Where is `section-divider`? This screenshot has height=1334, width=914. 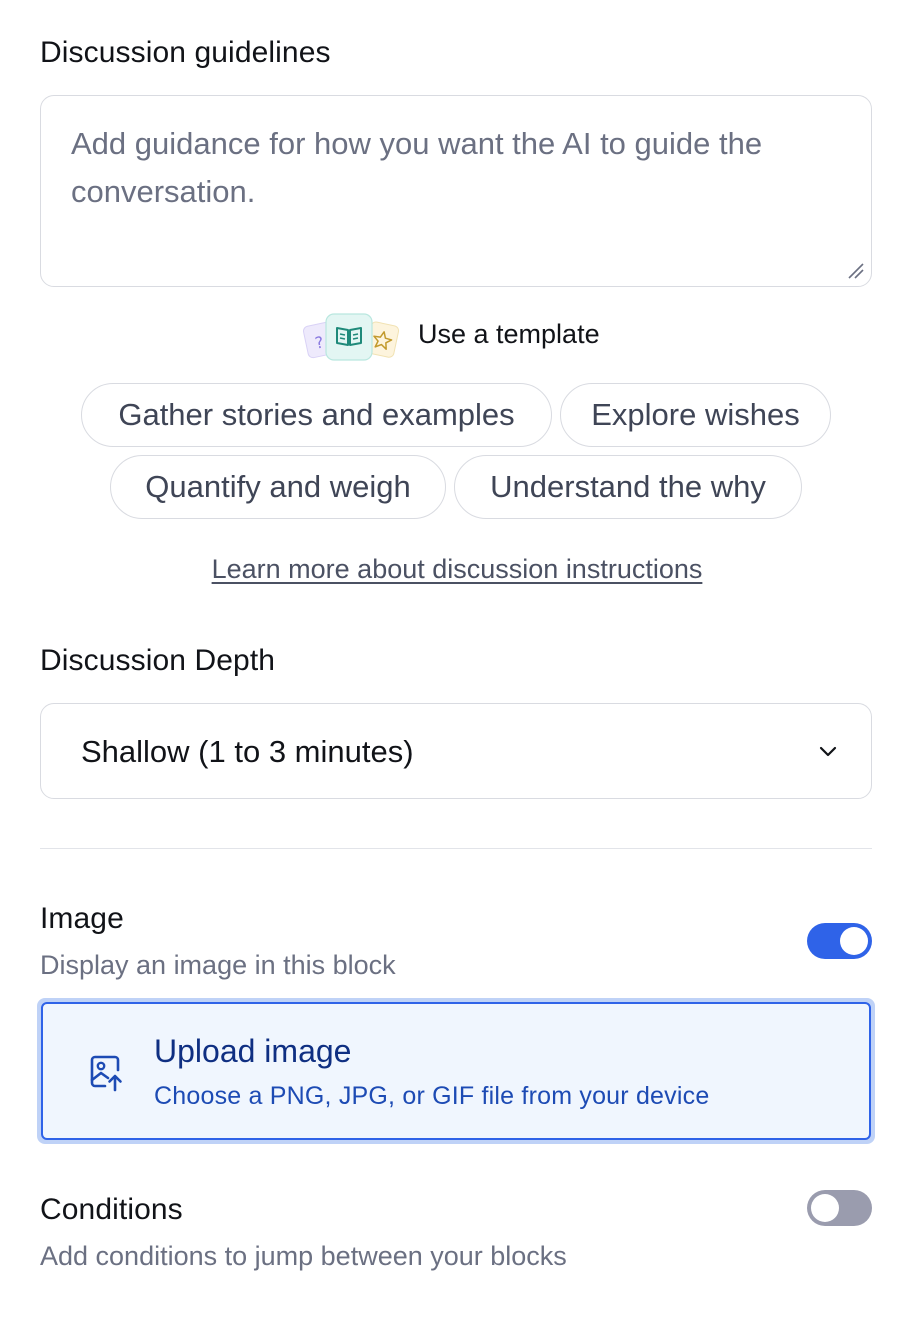 section-divider is located at coordinates (456, 848).